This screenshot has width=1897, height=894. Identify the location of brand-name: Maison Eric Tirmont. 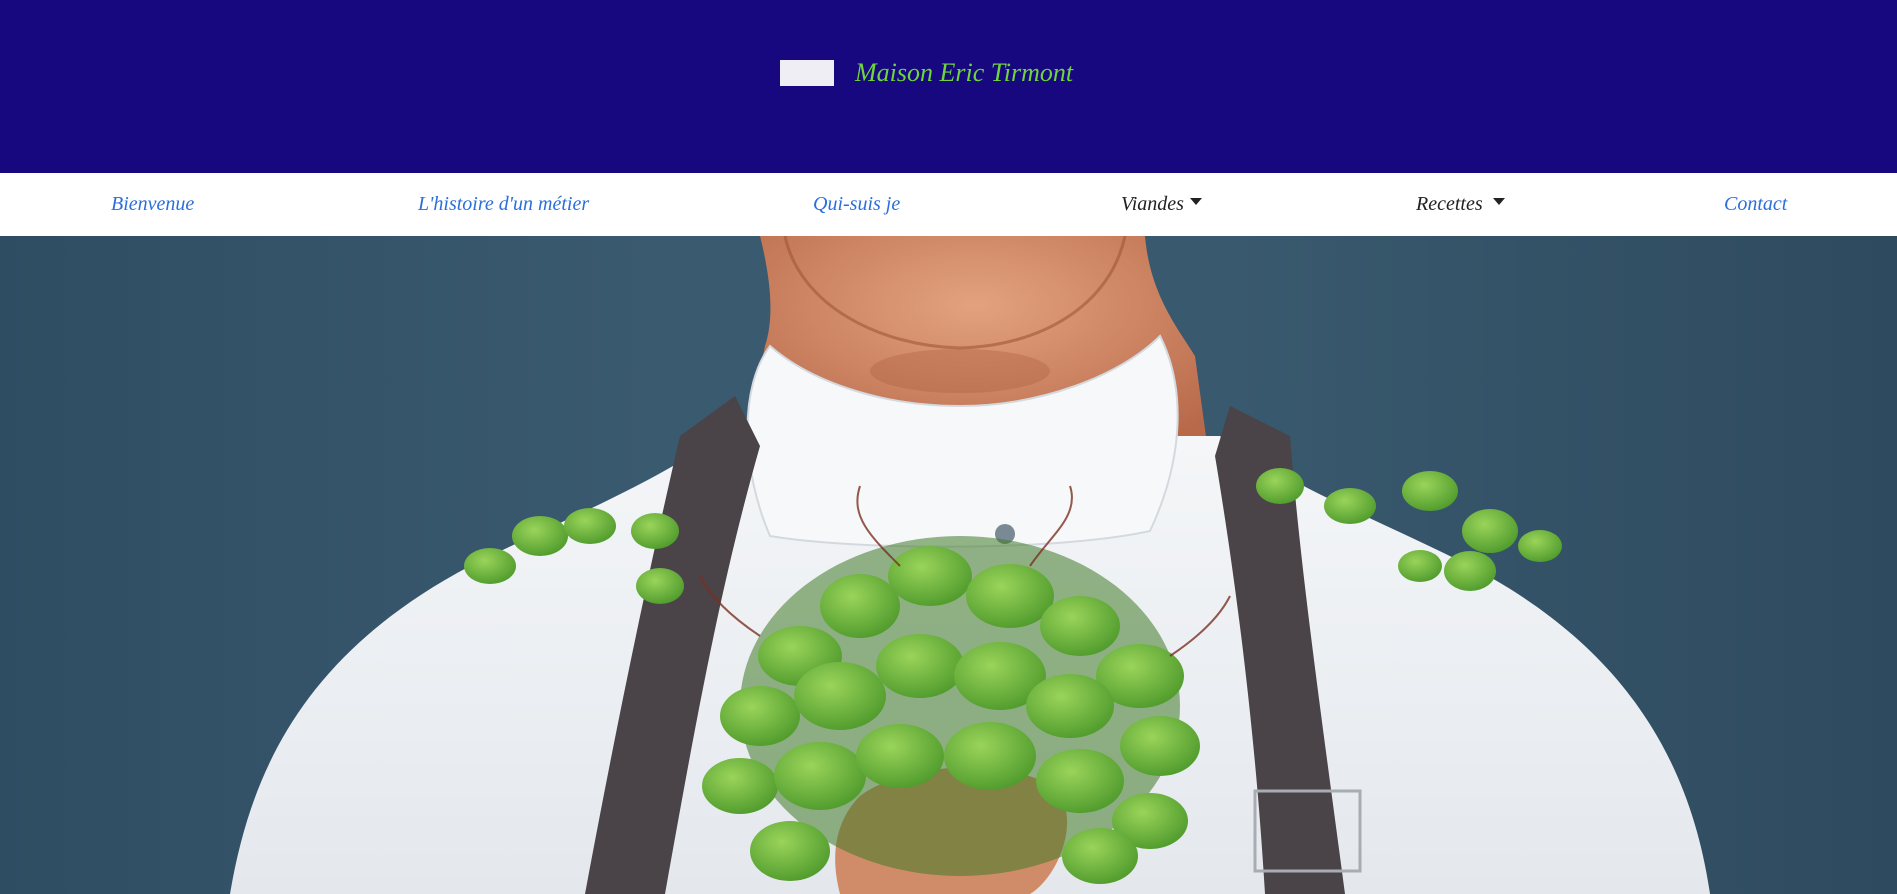
(964, 73).